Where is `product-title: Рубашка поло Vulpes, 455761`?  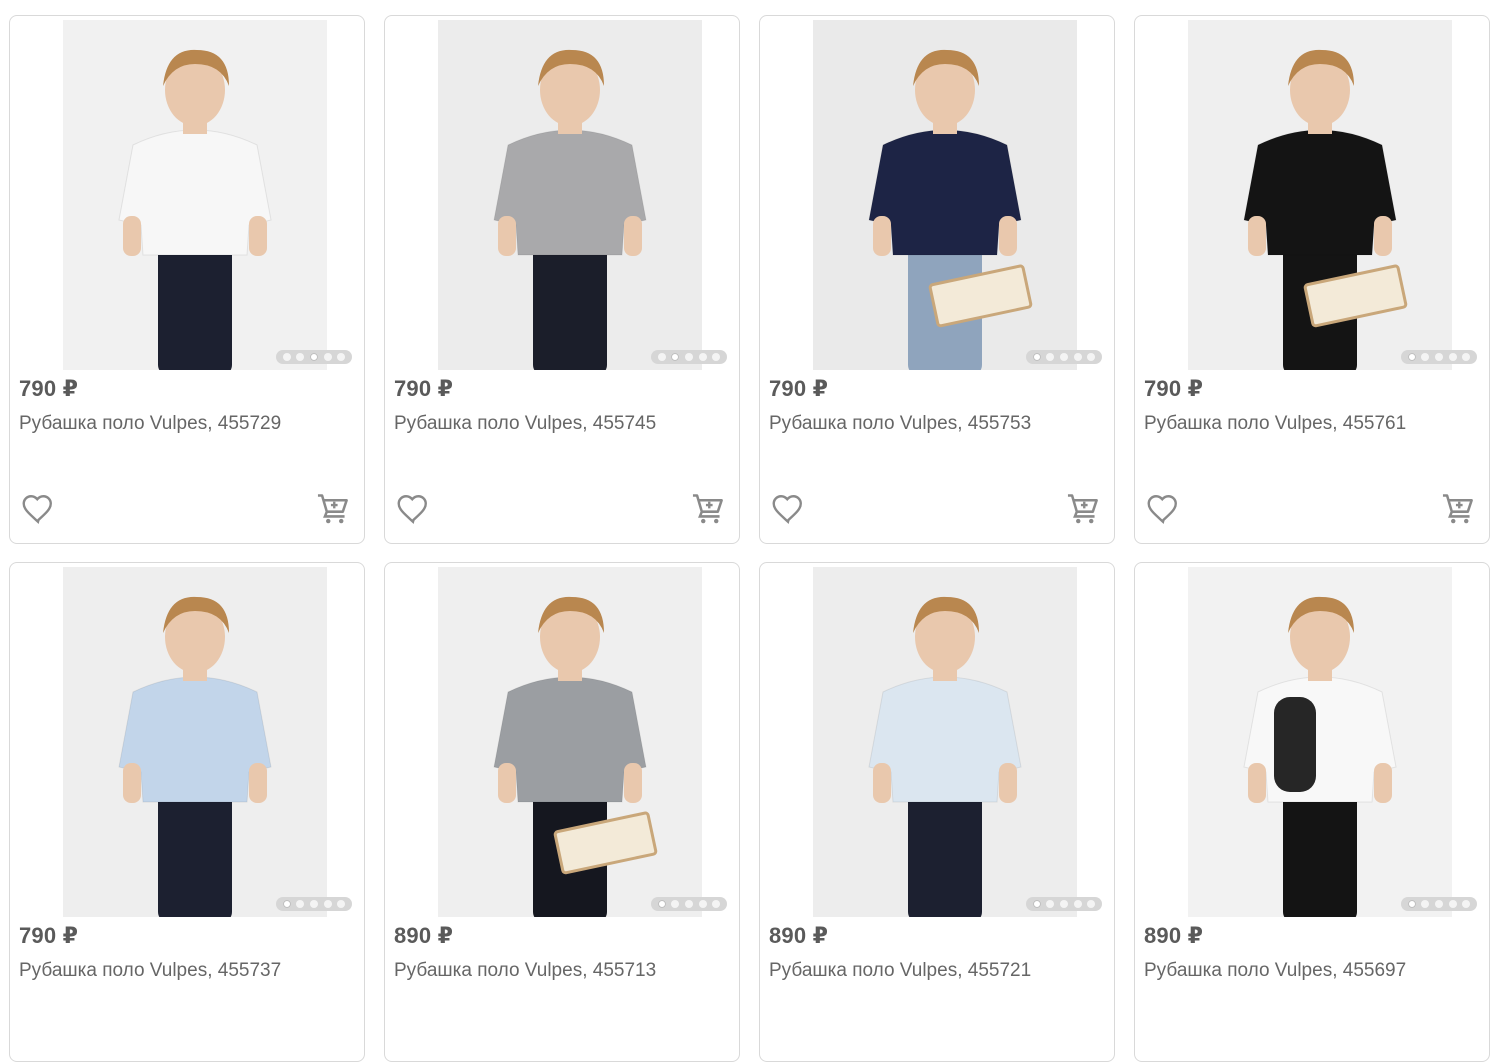
product-title: Рубашка поло Vulpes, 455761 is located at coordinates (1275, 424).